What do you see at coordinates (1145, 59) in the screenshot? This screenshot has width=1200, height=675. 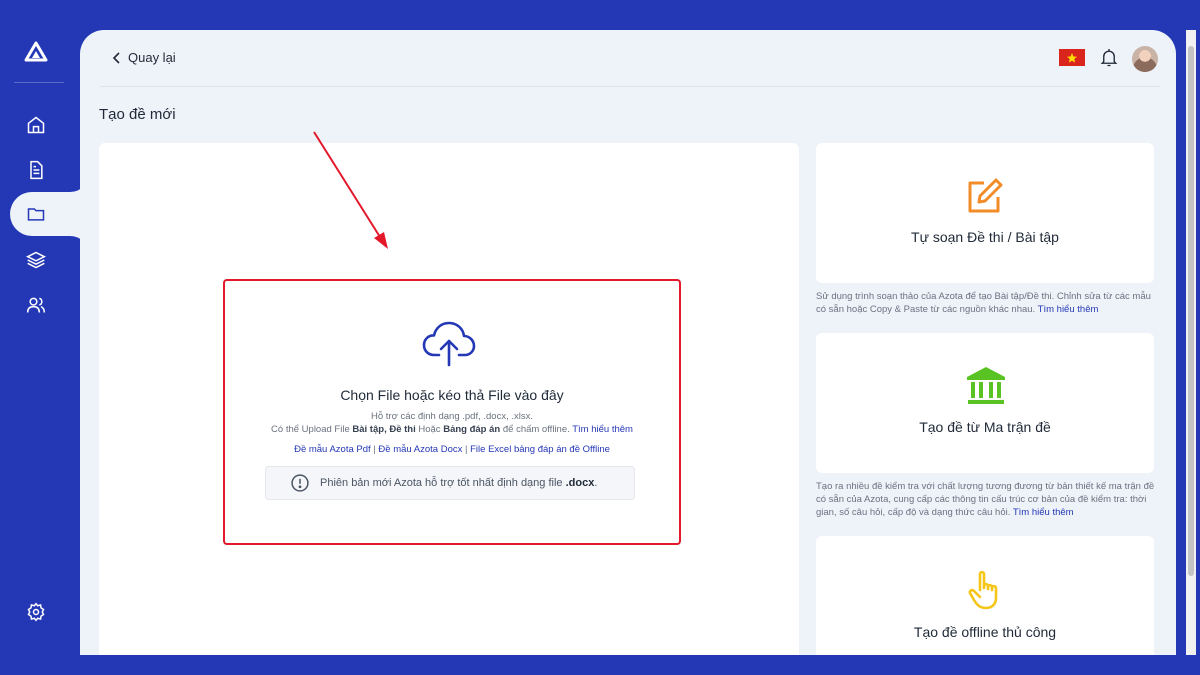 I see `user-avatar` at bounding box center [1145, 59].